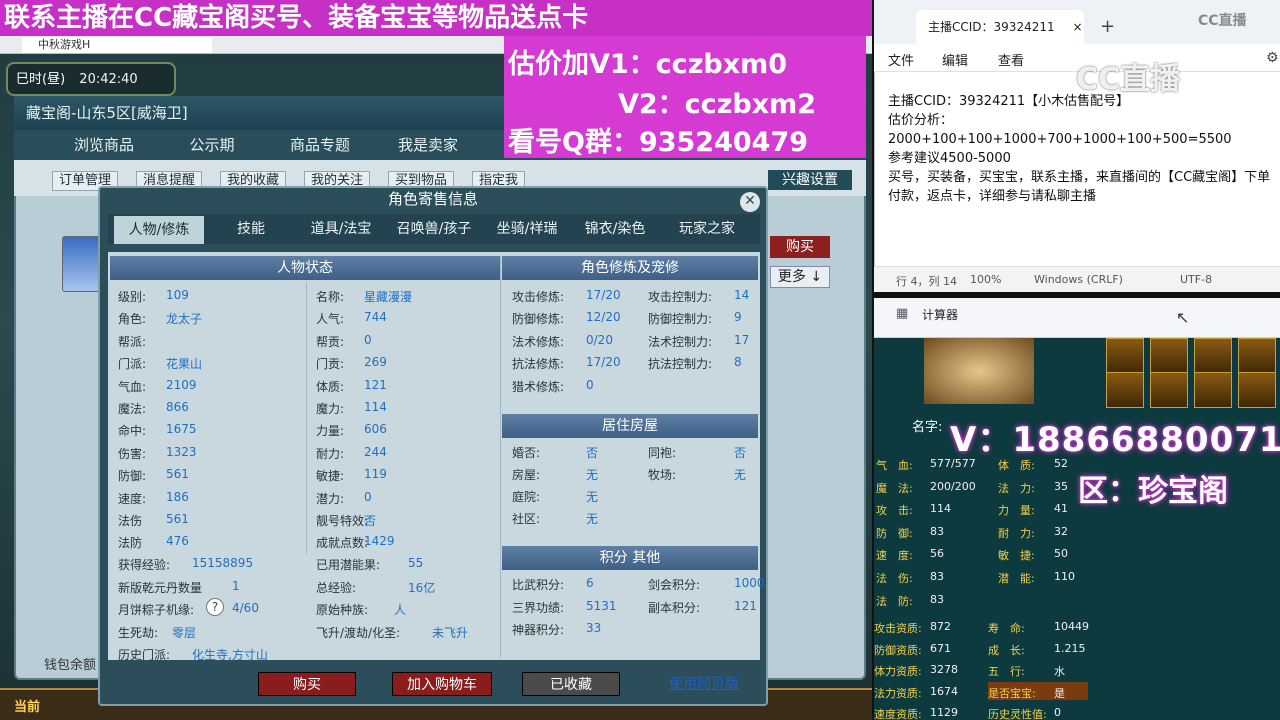  Describe the element at coordinates (330, 431) in the screenshot. I see `stat-label: 力量:` at that location.